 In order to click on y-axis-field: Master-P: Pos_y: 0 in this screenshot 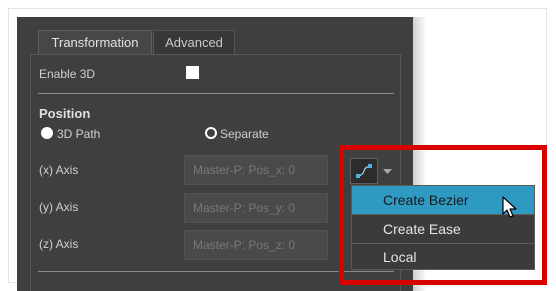, I will do `click(256, 208)`.